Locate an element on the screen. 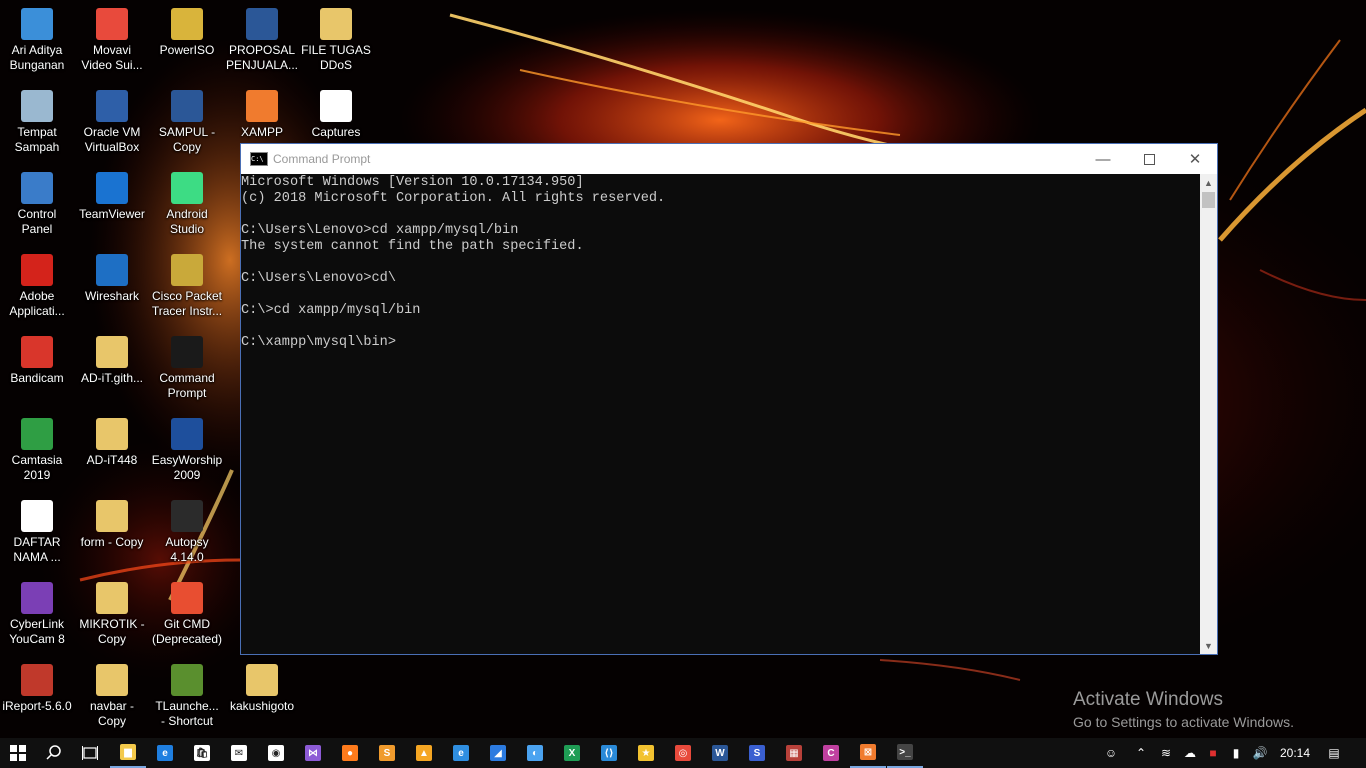 The height and width of the screenshot is (768, 1366). taskbar-app-button: 🛍 is located at coordinates (202, 753).